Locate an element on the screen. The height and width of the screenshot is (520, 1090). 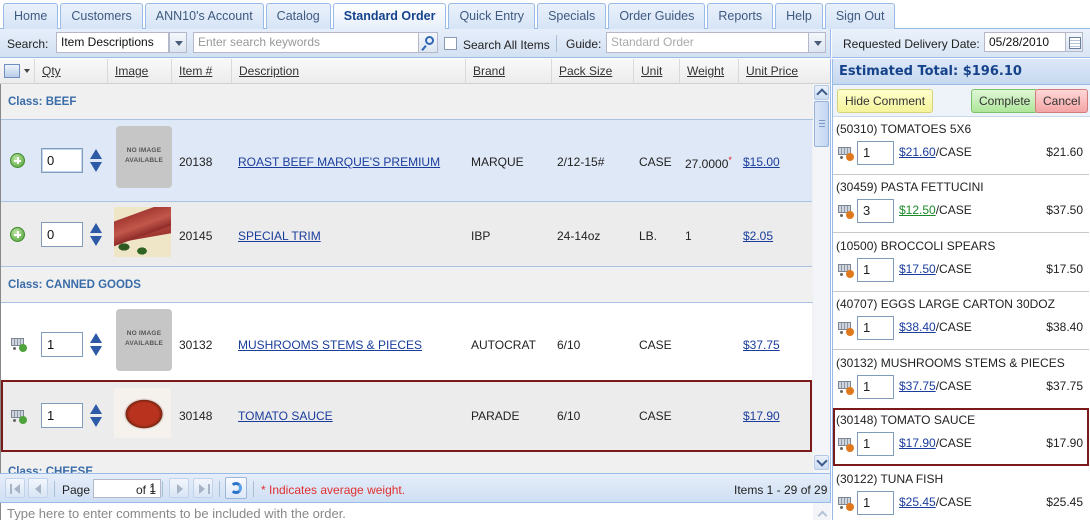
order-item-special-price-link: $12.50 is located at coordinates (917, 210).